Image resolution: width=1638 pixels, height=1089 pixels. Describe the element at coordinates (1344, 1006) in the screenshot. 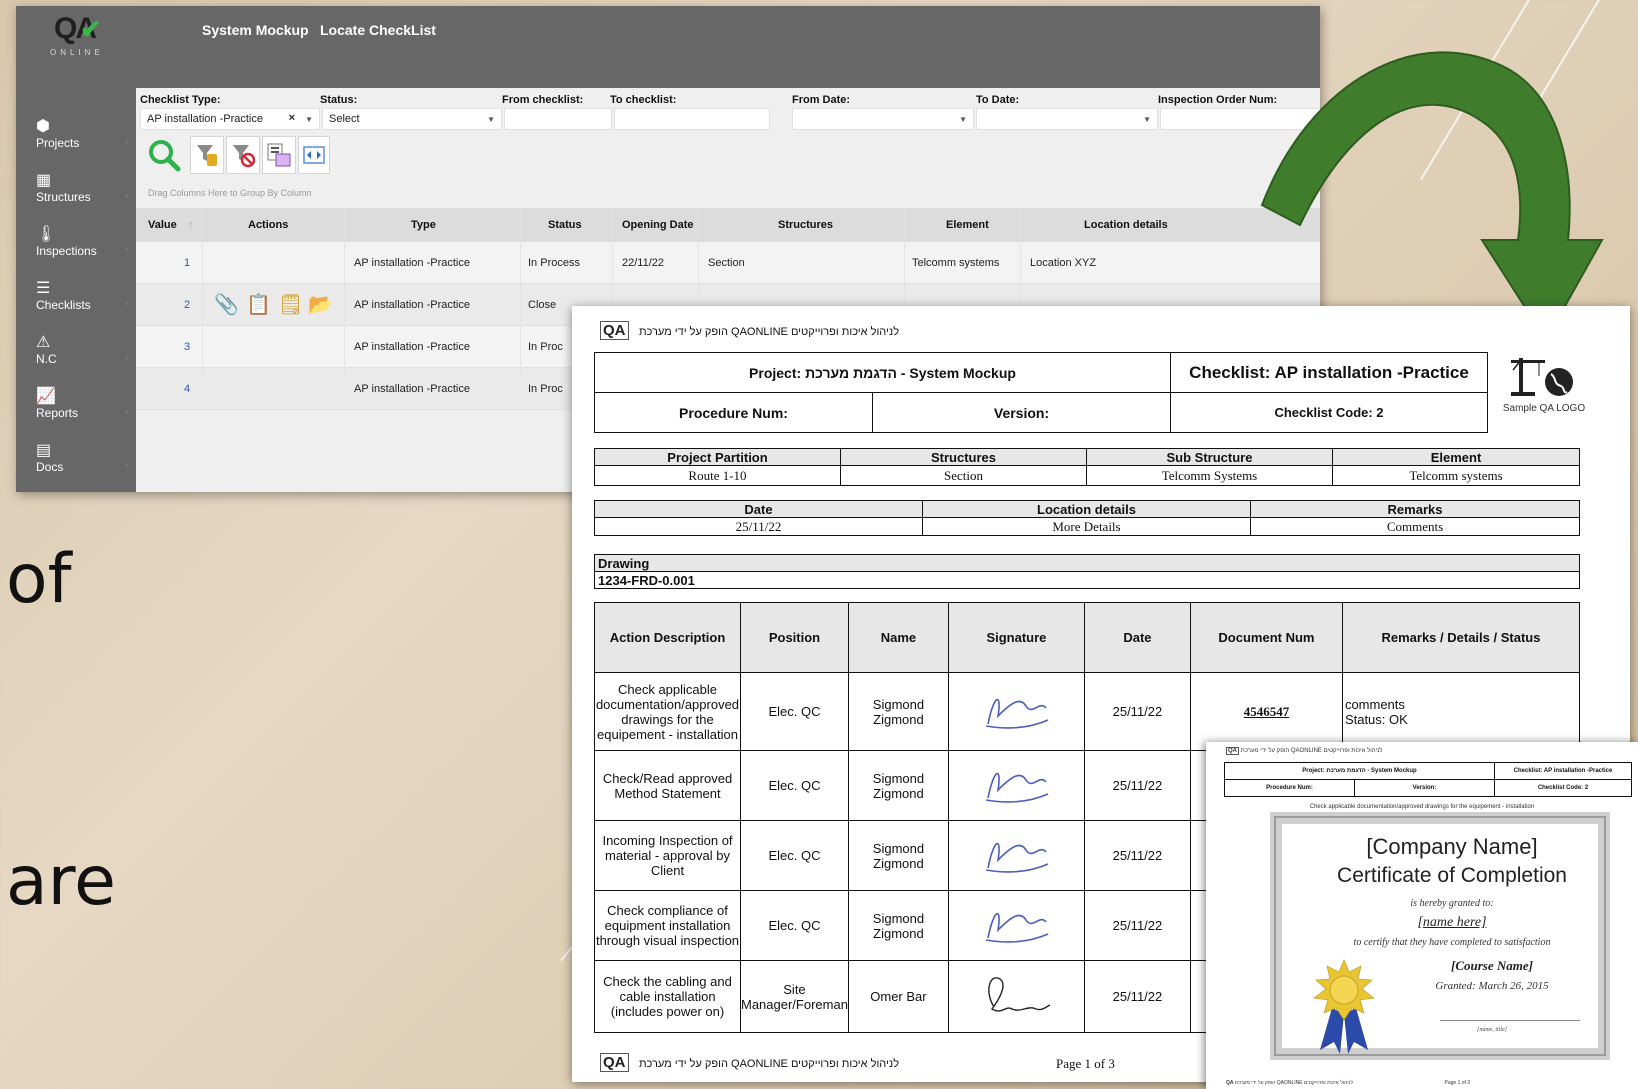

I see `award-seal-icon` at that location.